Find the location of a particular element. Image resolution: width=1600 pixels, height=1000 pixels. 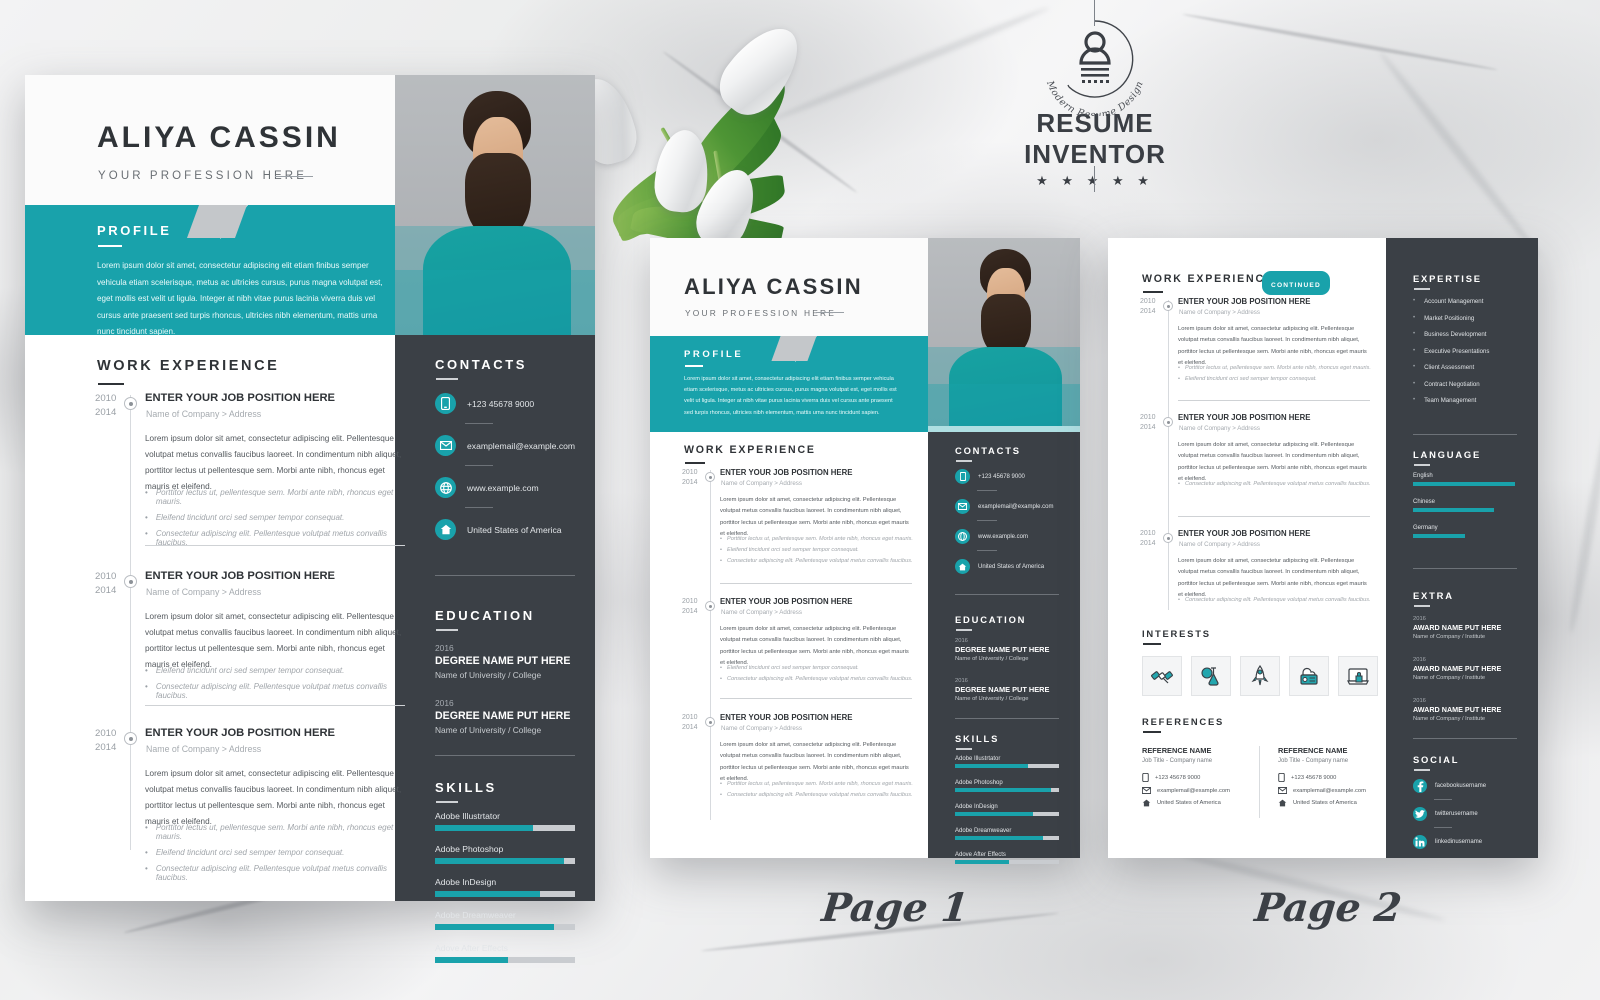

globe-icon is located at coordinates (962, 536).